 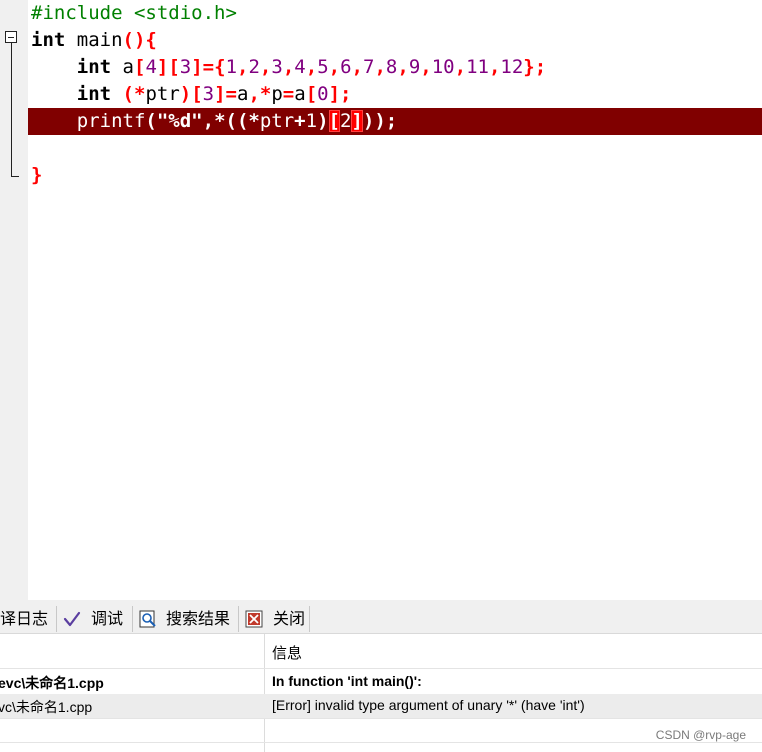 What do you see at coordinates (391, 67) in the screenshot?
I see `code-token: 8` at bounding box center [391, 67].